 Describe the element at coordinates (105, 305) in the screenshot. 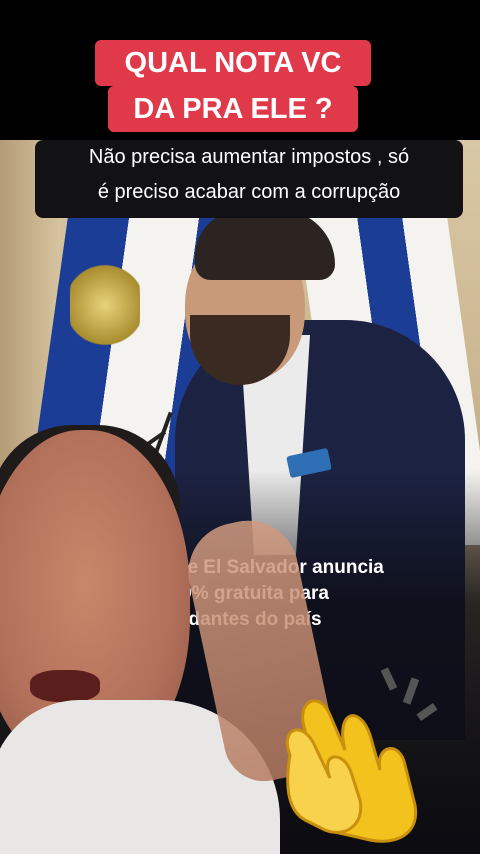

I see `flag-crest` at that location.